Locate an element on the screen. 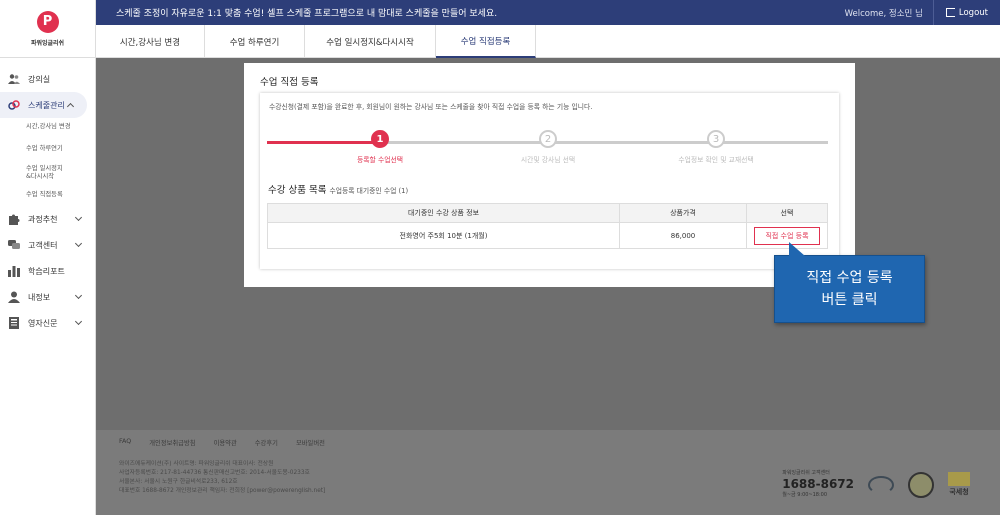 The image size is (1000, 515). step-3-label: 수업정보 확인 및 교재선택 is located at coordinates (716, 160).